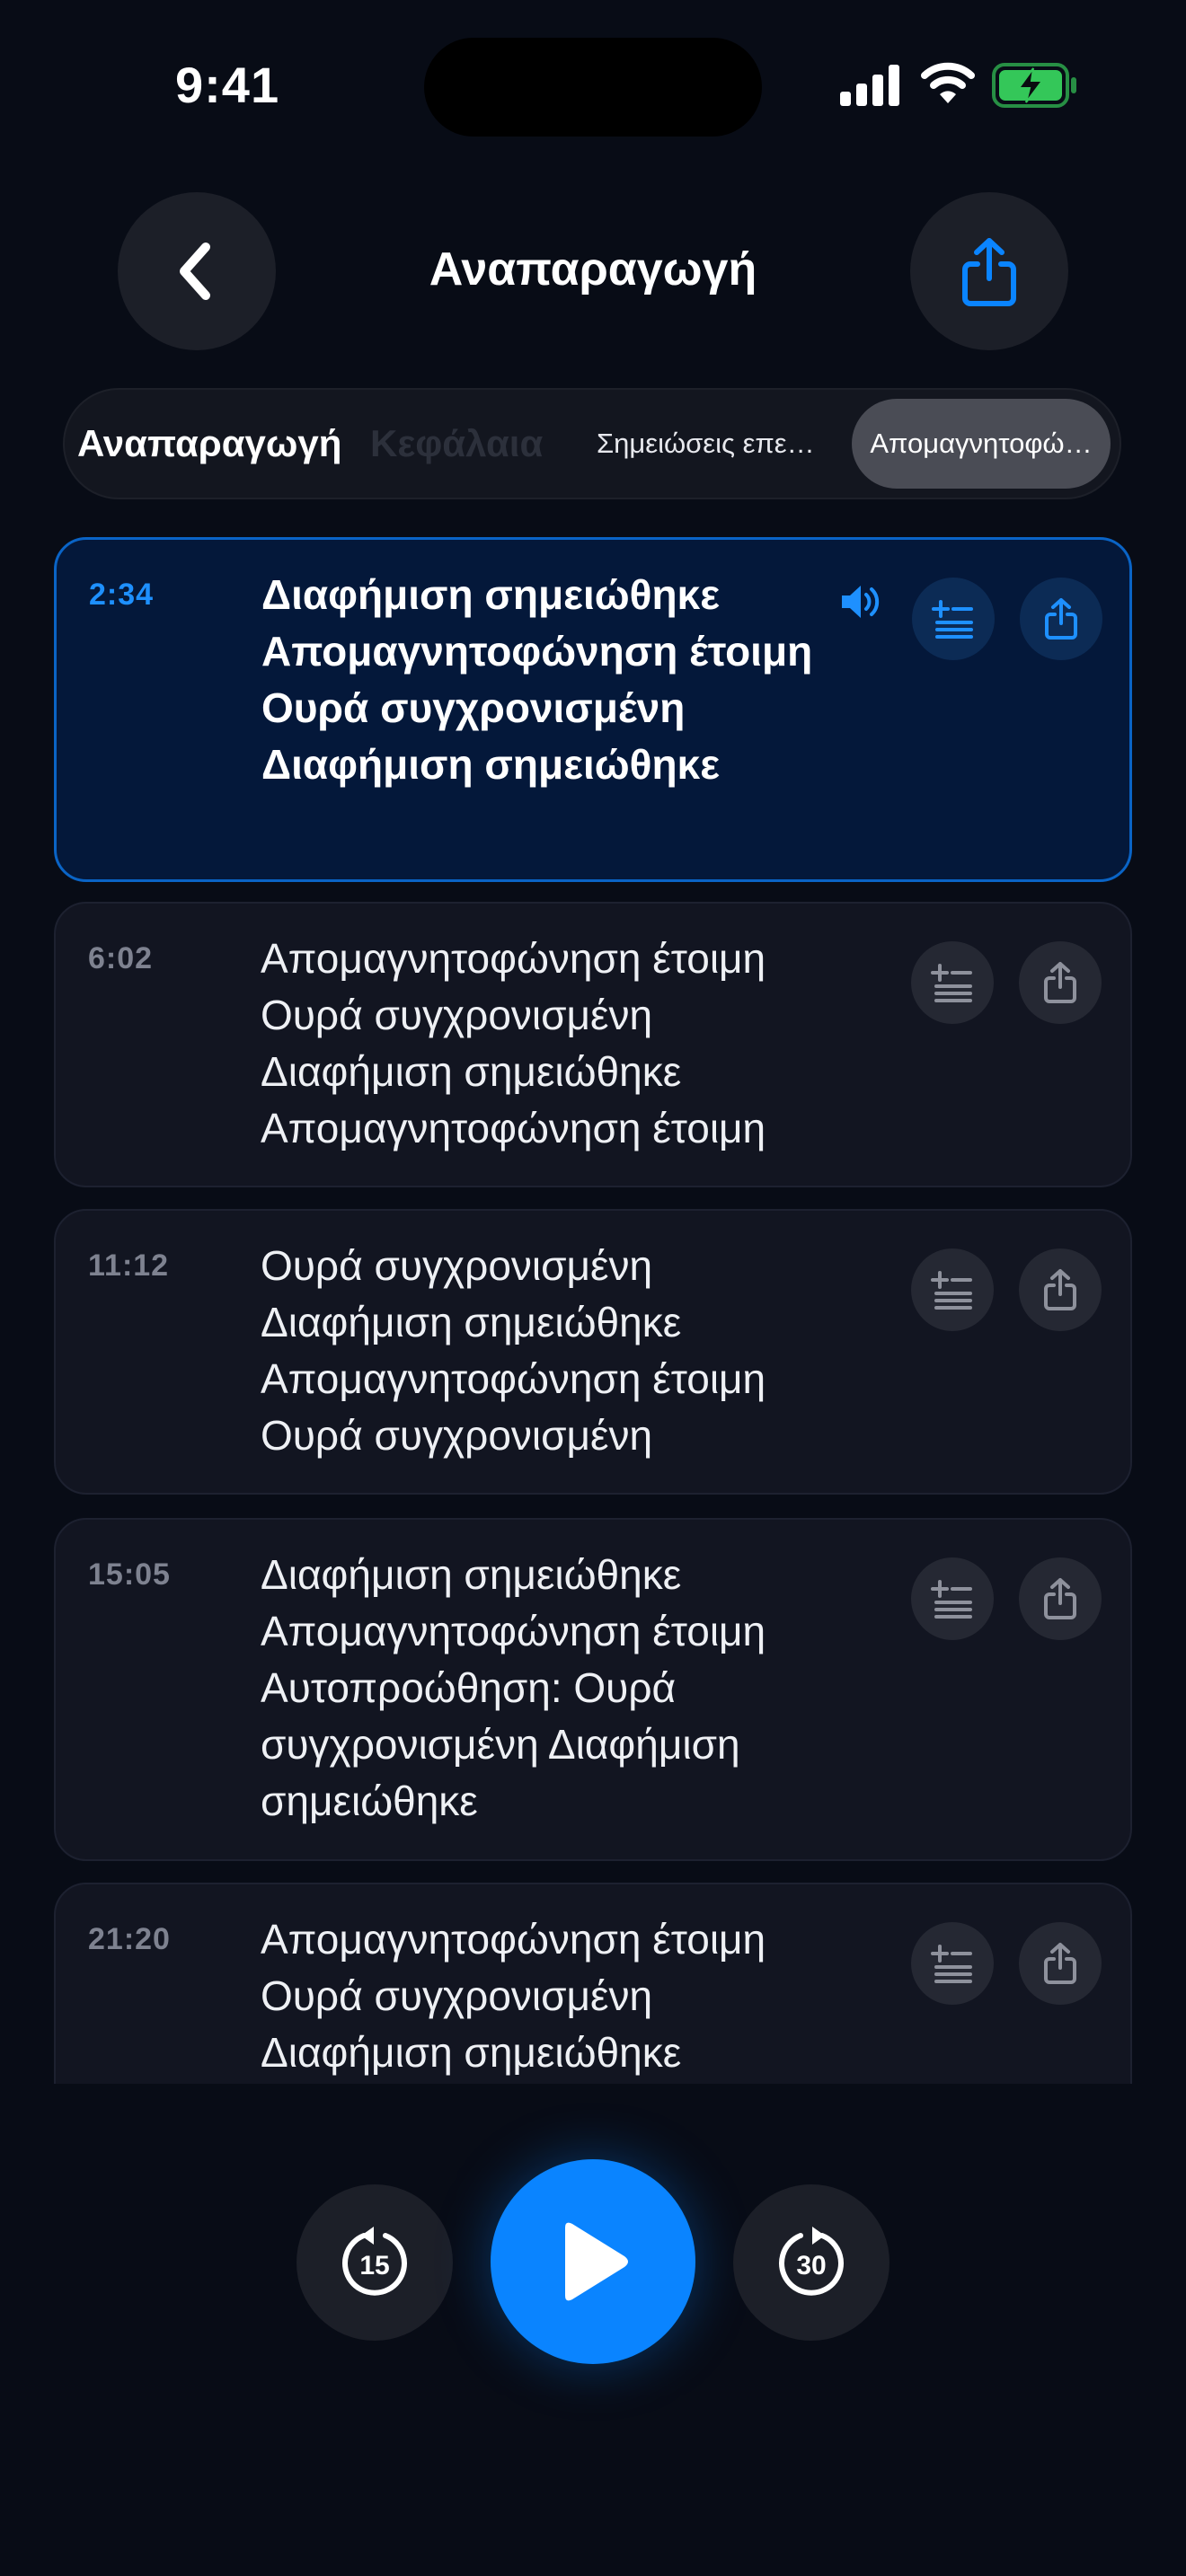 This screenshot has width=1186, height=2576. What do you see at coordinates (128, 1266) in the screenshot?
I see `segment-timestamp: 11:12` at bounding box center [128, 1266].